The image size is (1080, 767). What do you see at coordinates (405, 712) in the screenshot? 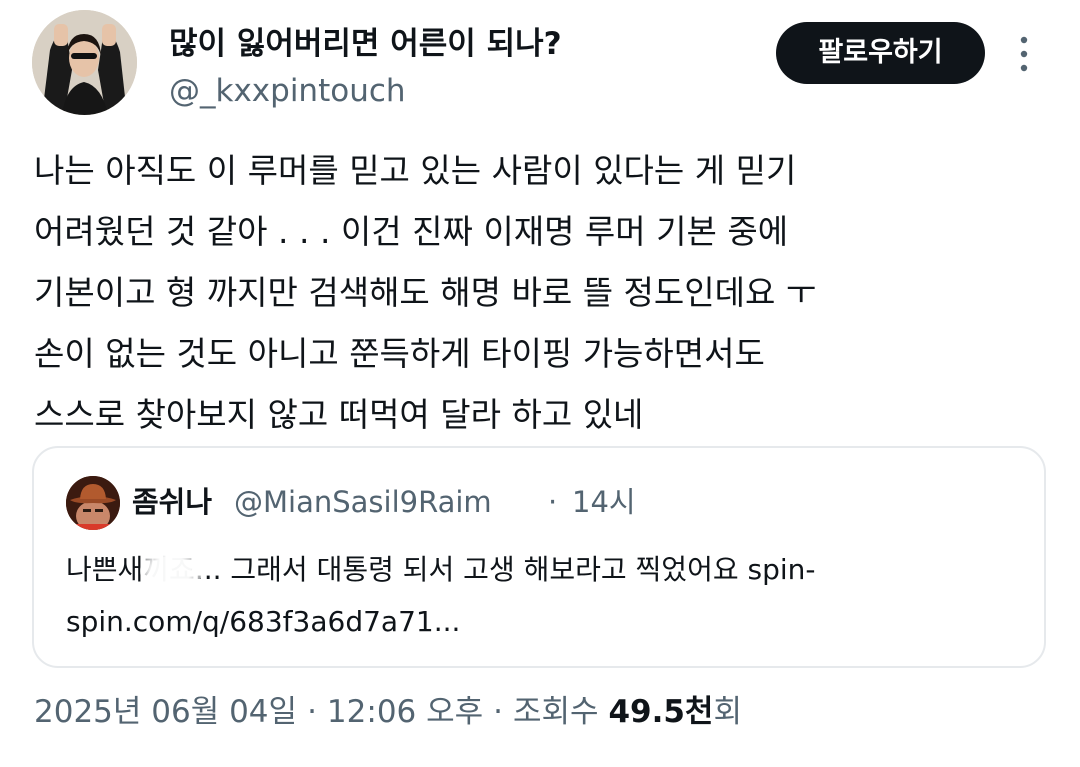
I see `tweet-time: 12:06 오후` at bounding box center [405, 712].